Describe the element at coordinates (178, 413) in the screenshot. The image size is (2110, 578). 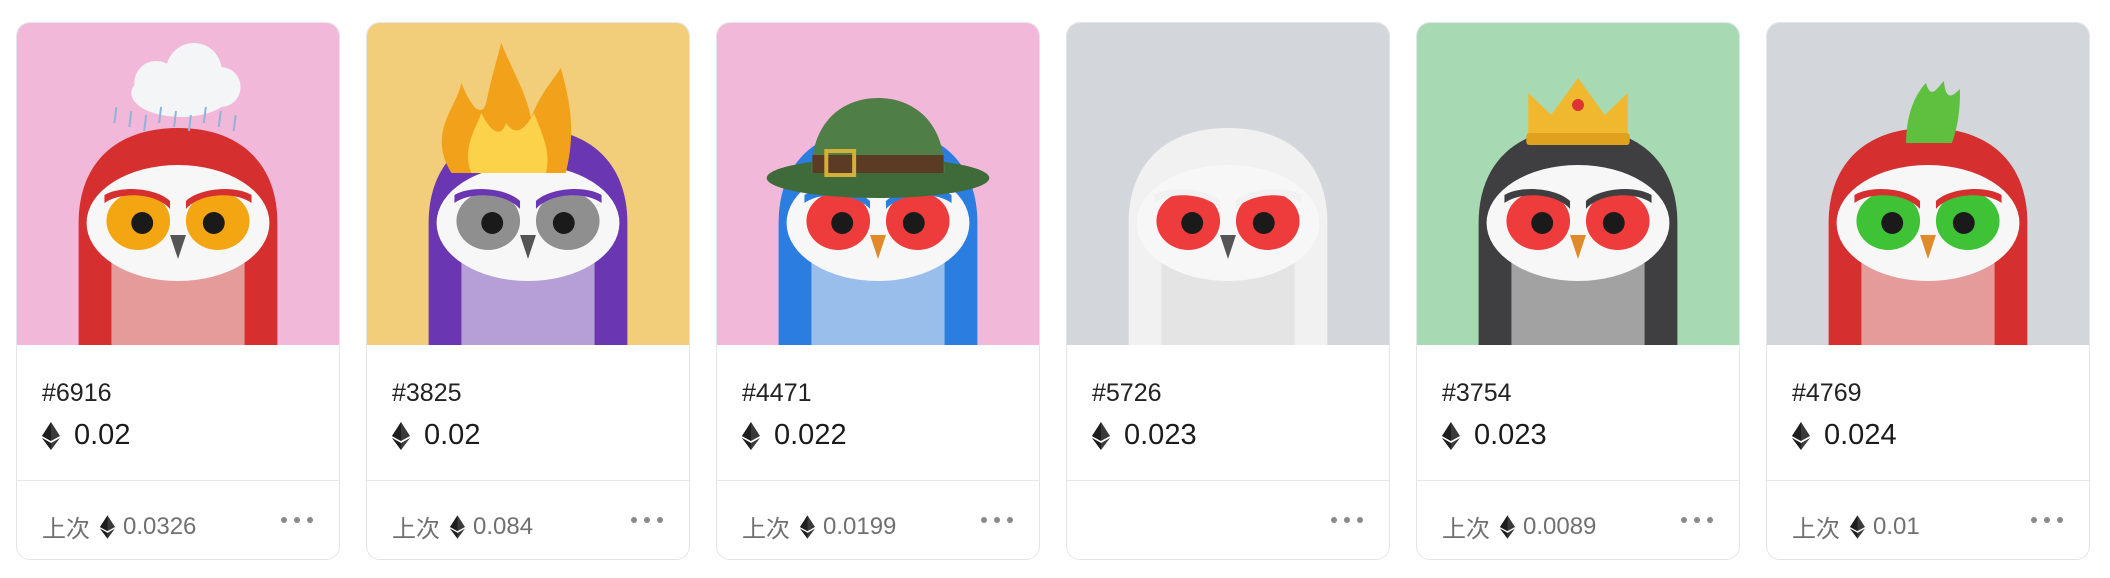
I see `card-info: #6916 0.02` at that location.